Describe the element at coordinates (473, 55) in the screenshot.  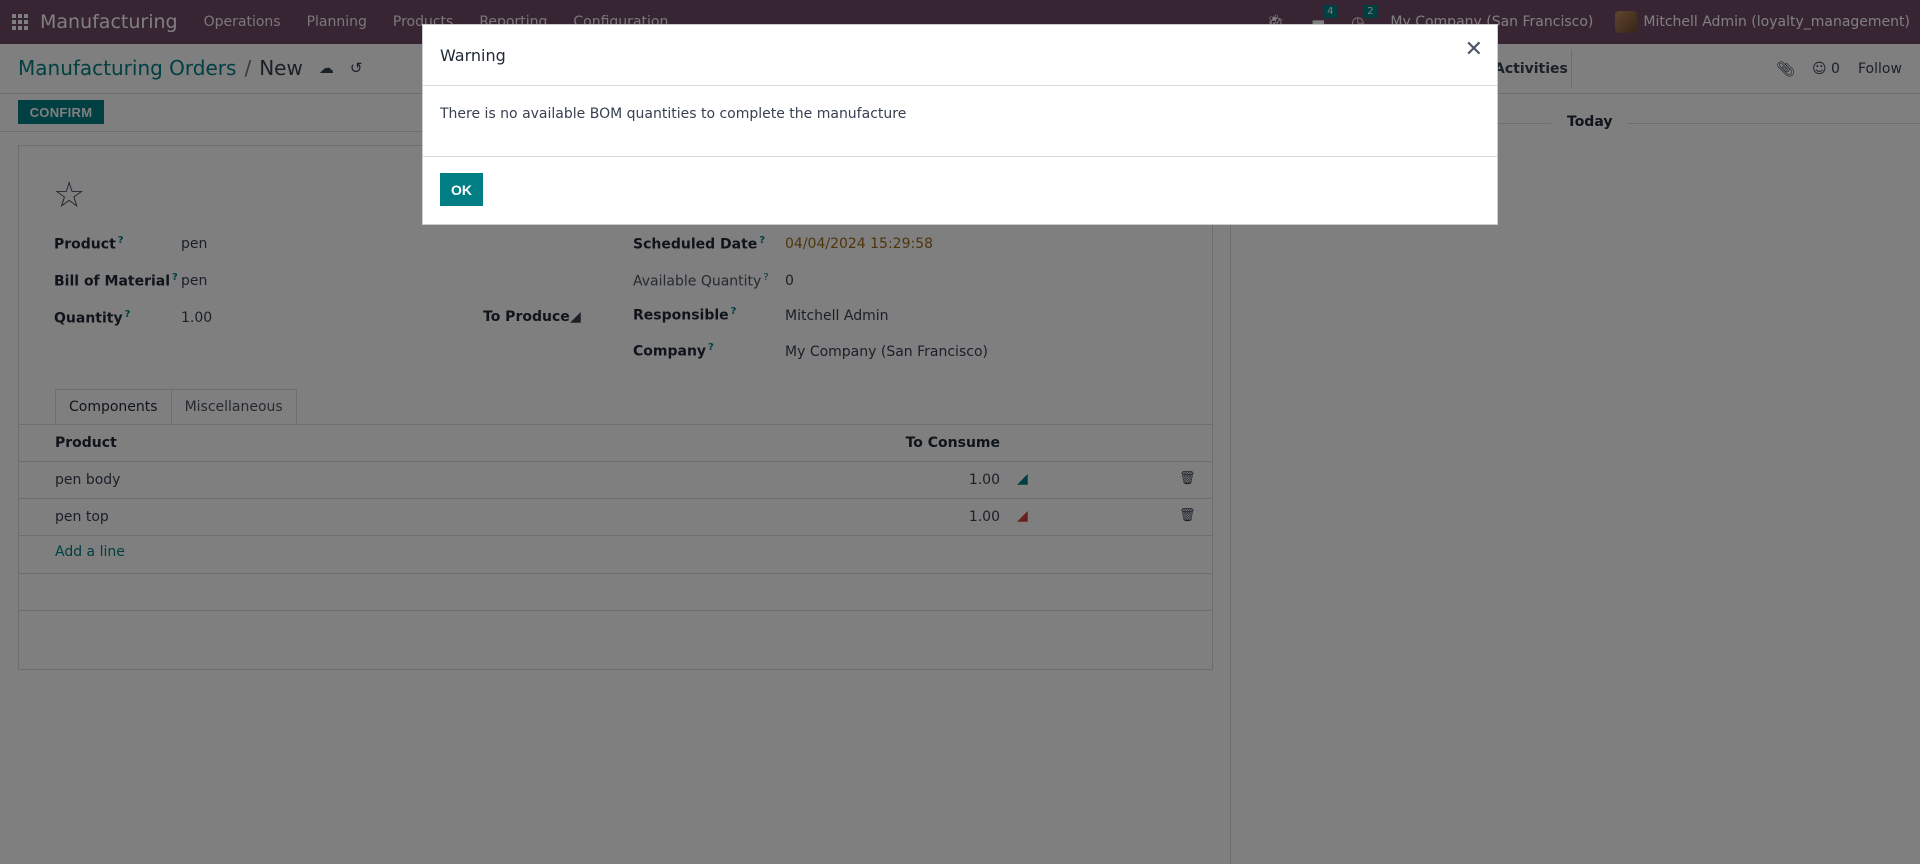
I see `dialog-title: Warning` at that location.